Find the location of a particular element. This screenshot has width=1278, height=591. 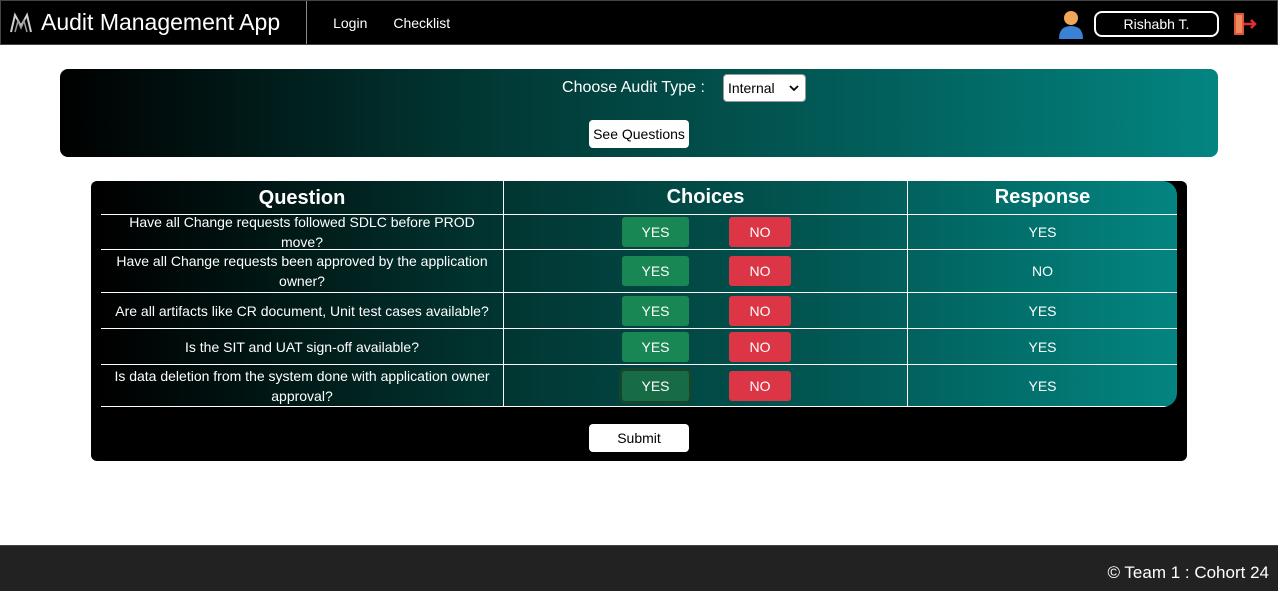

chevron-down-icon is located at coordinates (794, 88).